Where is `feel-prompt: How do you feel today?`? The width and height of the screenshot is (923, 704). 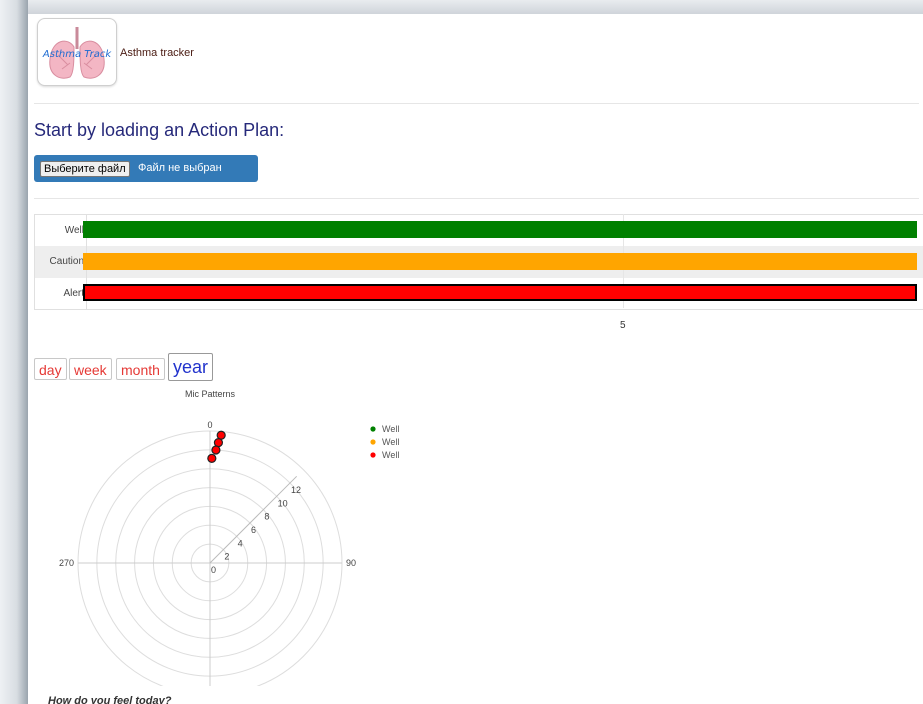 feel-prompt: How do you feel today? is located at coordinates (110, 699).